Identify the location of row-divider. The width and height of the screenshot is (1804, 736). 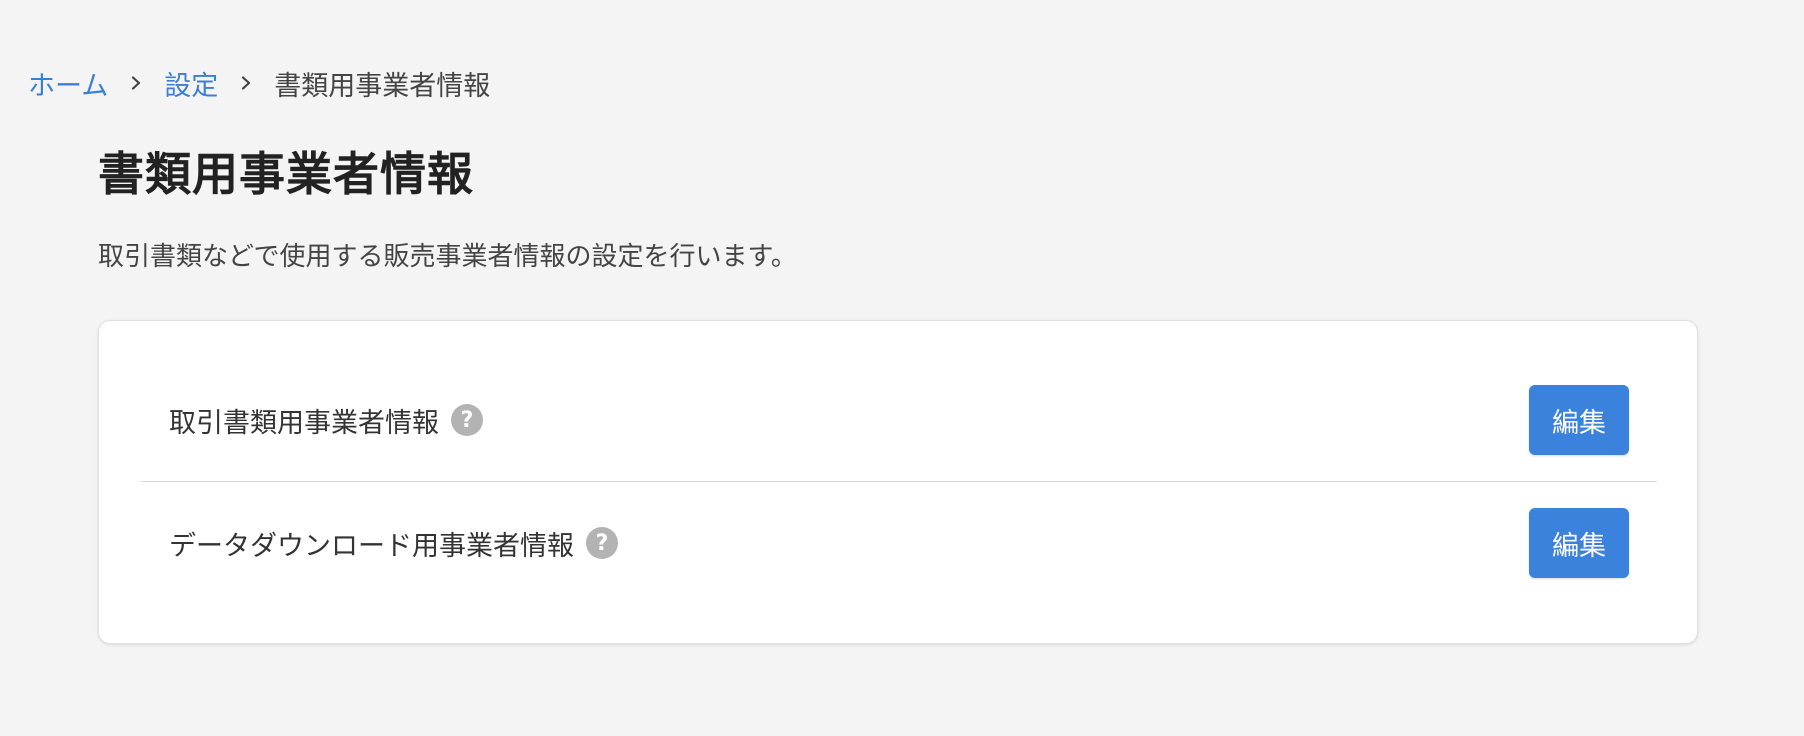
(899, 481).